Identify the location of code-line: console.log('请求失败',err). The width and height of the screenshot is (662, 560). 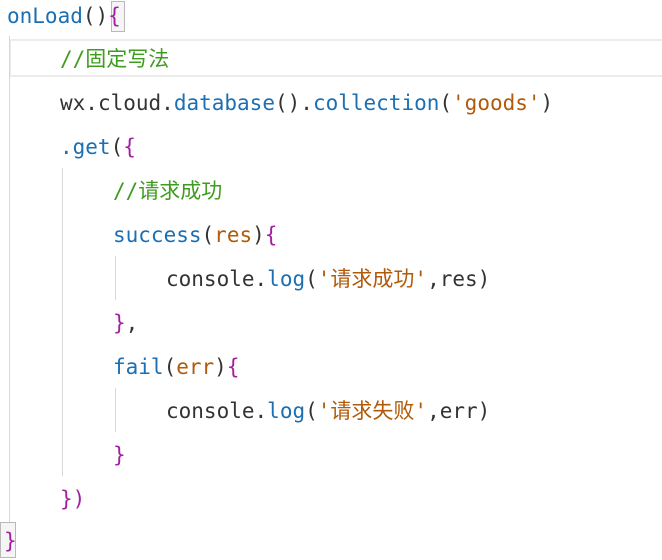
(328, 411).